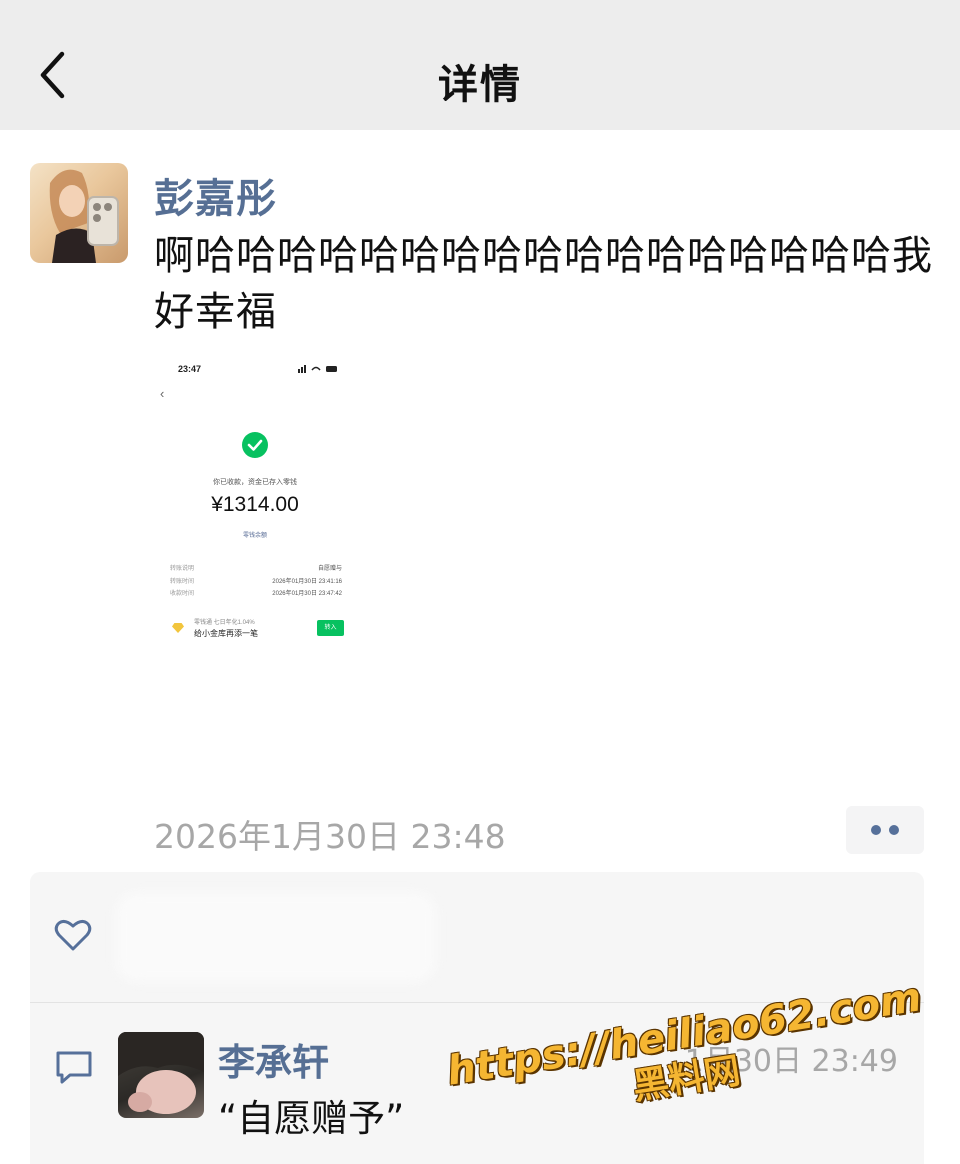  What do you see at coordinates (190, 369) in the screenshot?
I see `image-status-time: 23:47` at bounding box center [190, 369].